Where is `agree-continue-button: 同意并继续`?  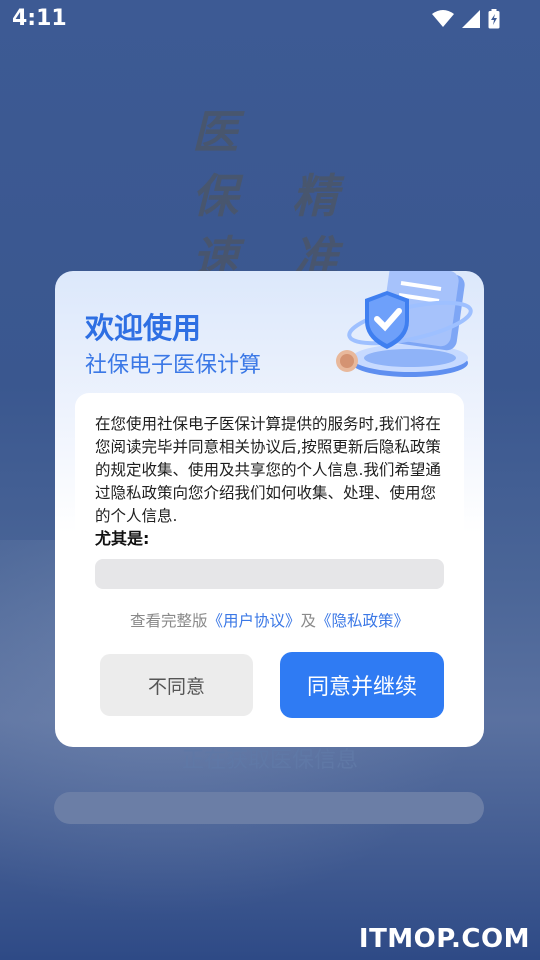
agree-continue-button: 同意并继续 is located at coordinates (362, 685).